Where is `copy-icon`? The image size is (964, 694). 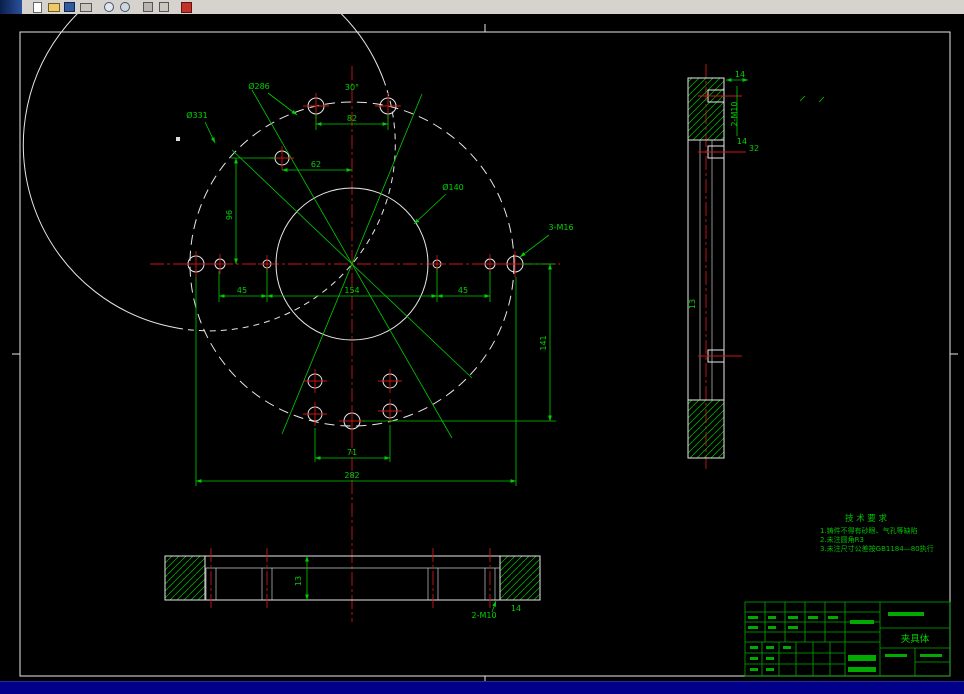
copy-icon is located at coordinates (163, 7).